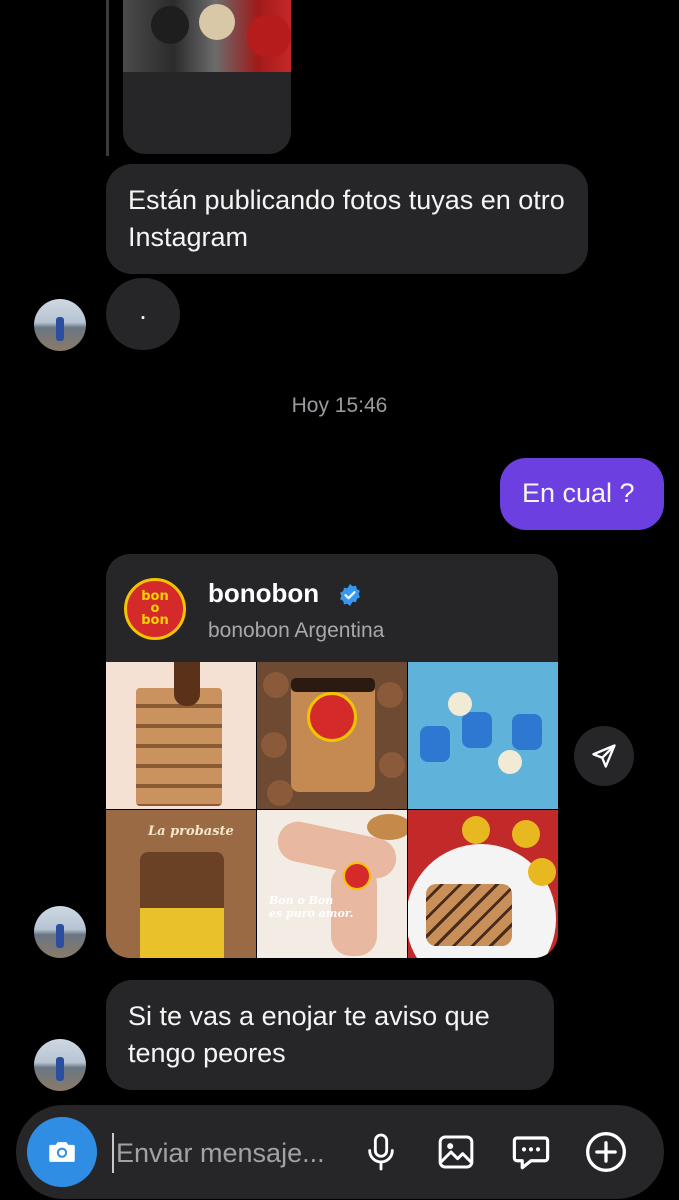 The width and height of the screenshot is (679, 1200). I want to click on message-composer, so click(340, 1152).